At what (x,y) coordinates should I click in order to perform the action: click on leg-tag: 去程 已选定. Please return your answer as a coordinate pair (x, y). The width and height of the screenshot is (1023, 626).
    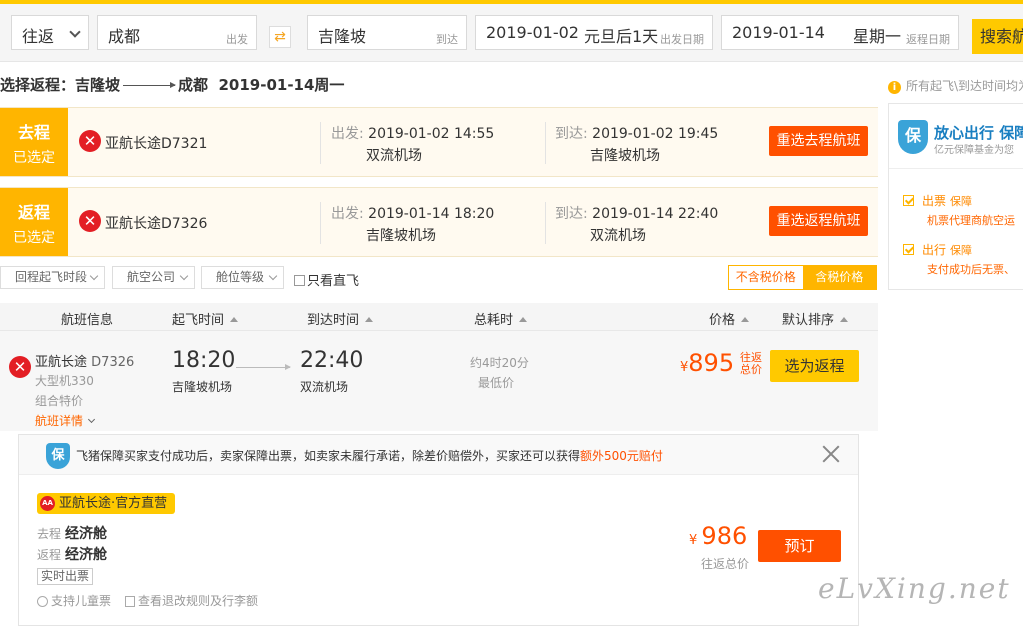
    Looking at the image, I should click on (34, 142).